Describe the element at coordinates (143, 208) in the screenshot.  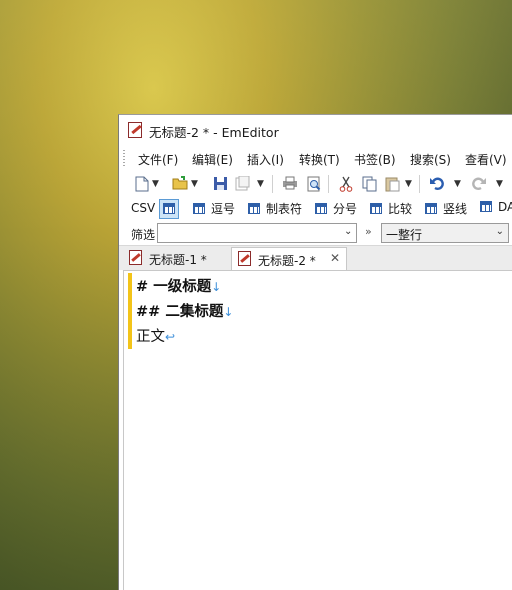
I see `csv-label: CSV` at that location.